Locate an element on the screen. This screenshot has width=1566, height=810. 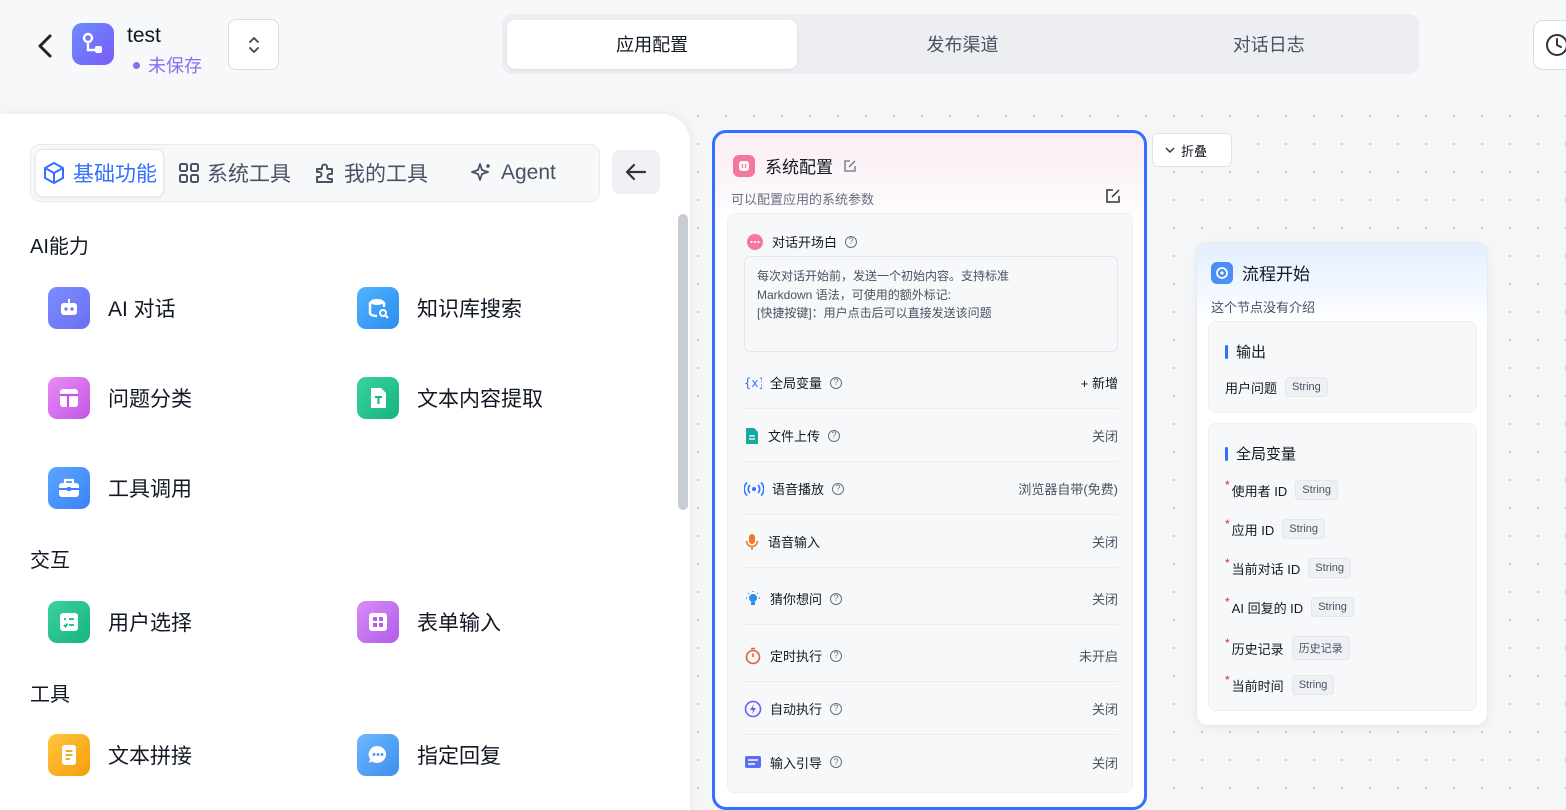
sparkle-icon is located at coordinates (480, 172).